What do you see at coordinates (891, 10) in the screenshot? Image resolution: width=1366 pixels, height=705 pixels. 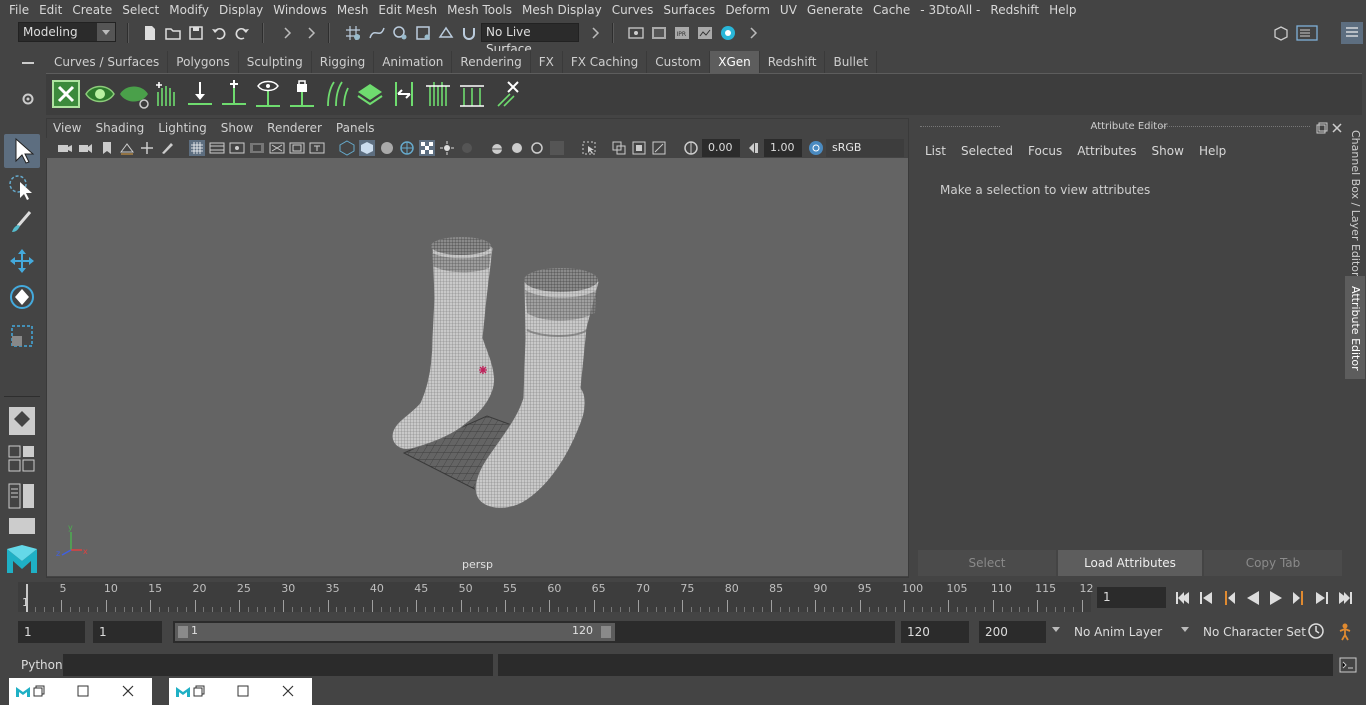 I see `menu-cache: Cache` at bounding box center [891, 10].